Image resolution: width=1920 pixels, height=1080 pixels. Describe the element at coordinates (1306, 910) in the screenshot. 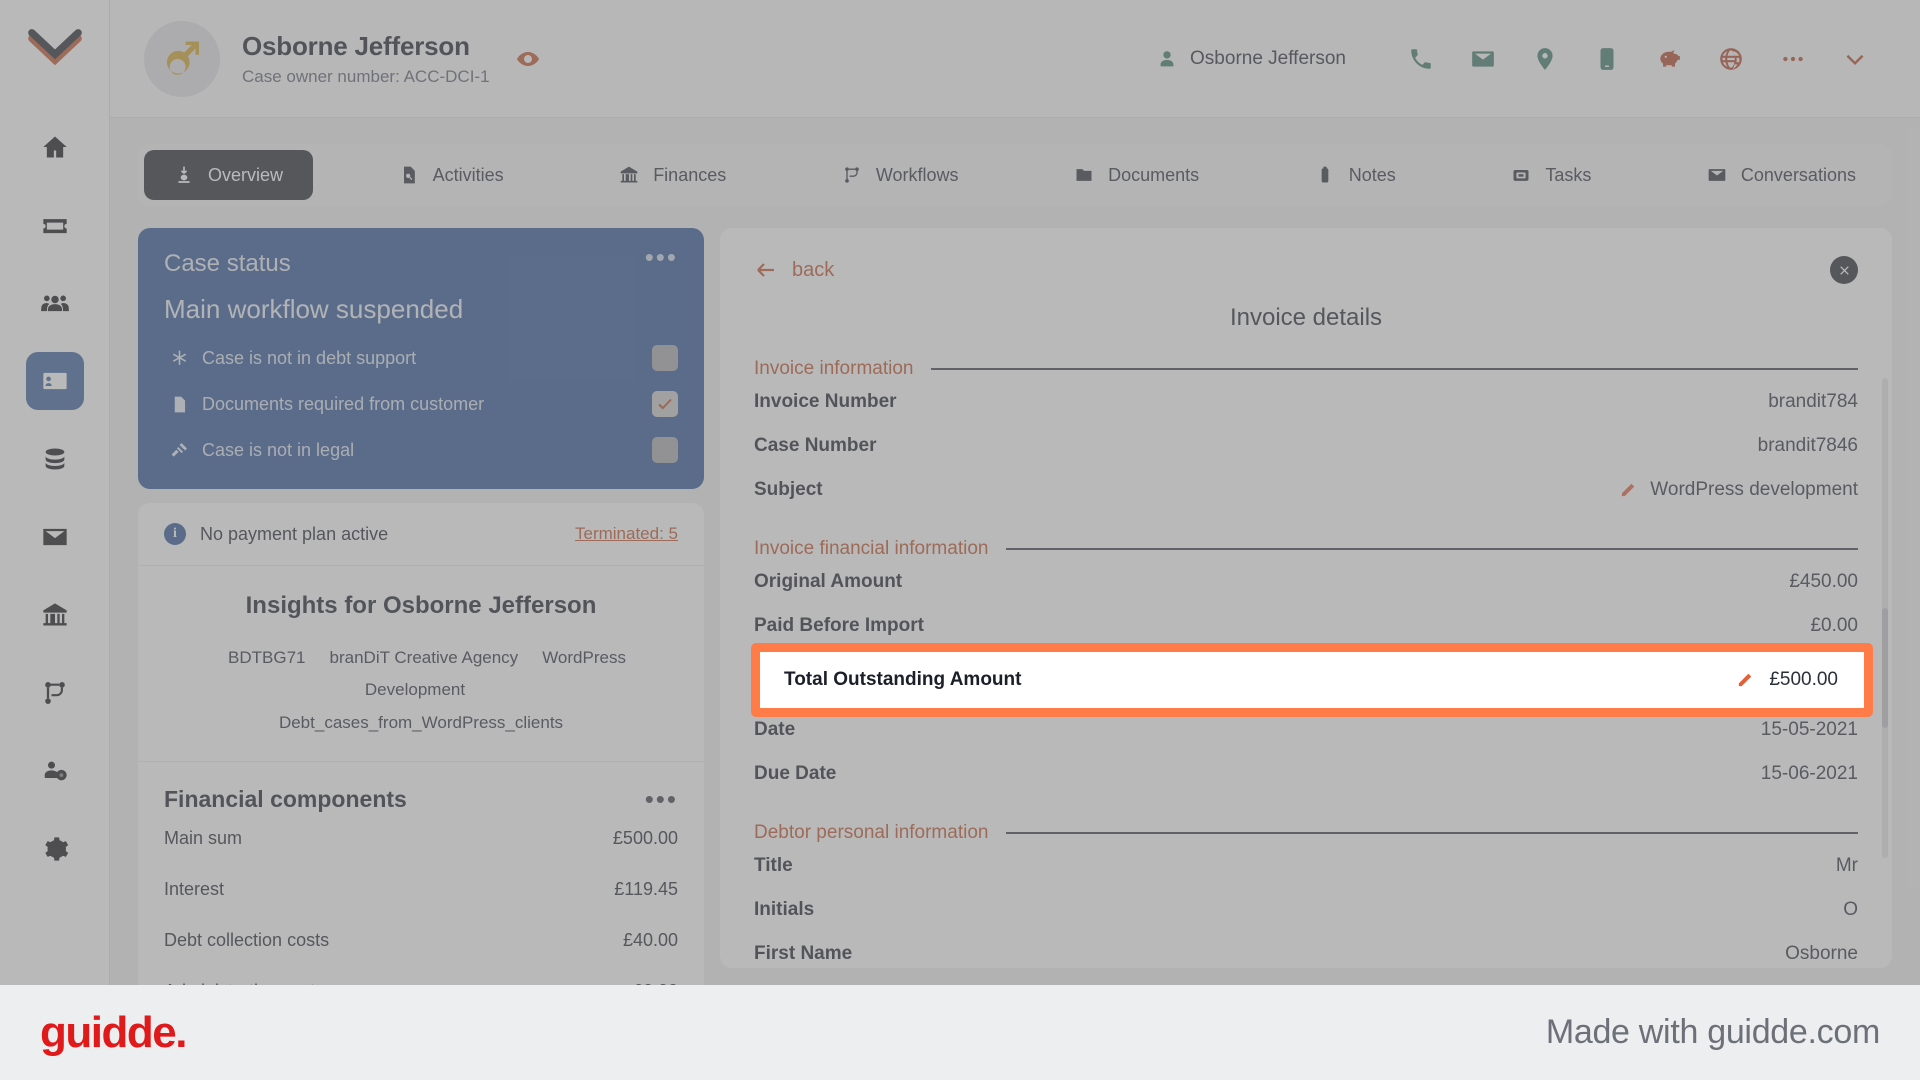

I see `detail-row: Initials O` at that location.